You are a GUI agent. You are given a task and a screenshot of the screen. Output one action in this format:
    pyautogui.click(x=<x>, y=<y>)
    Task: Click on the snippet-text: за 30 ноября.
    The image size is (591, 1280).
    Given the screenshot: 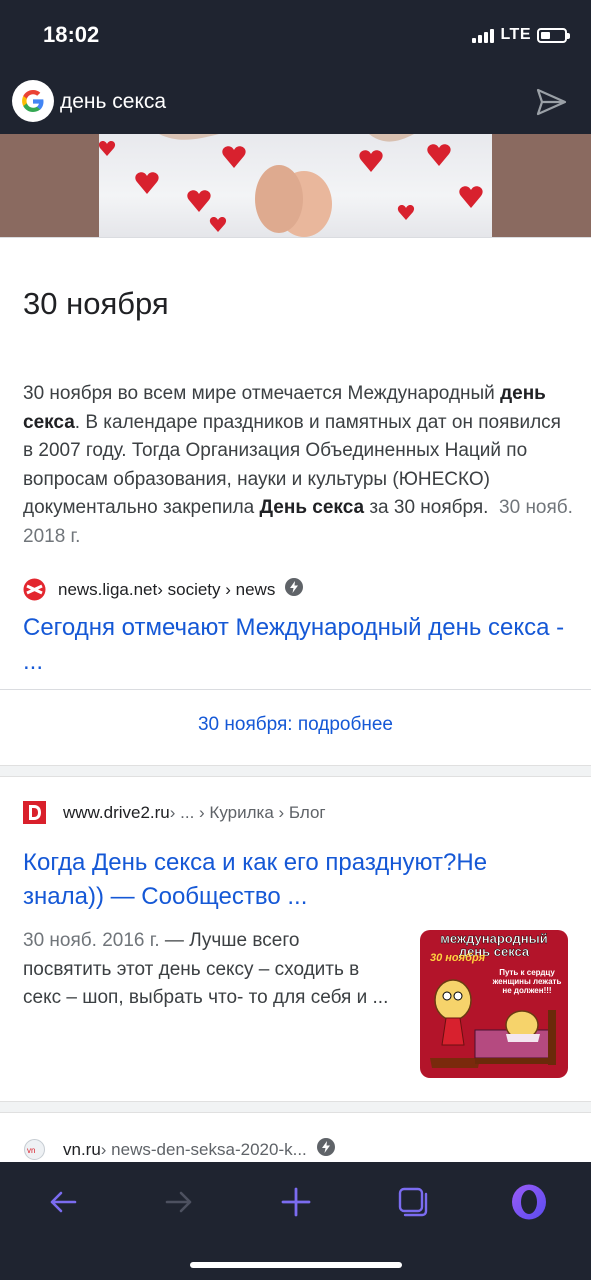 What is the action you would take?
    pyautogui.click(x=426, y=507)
    